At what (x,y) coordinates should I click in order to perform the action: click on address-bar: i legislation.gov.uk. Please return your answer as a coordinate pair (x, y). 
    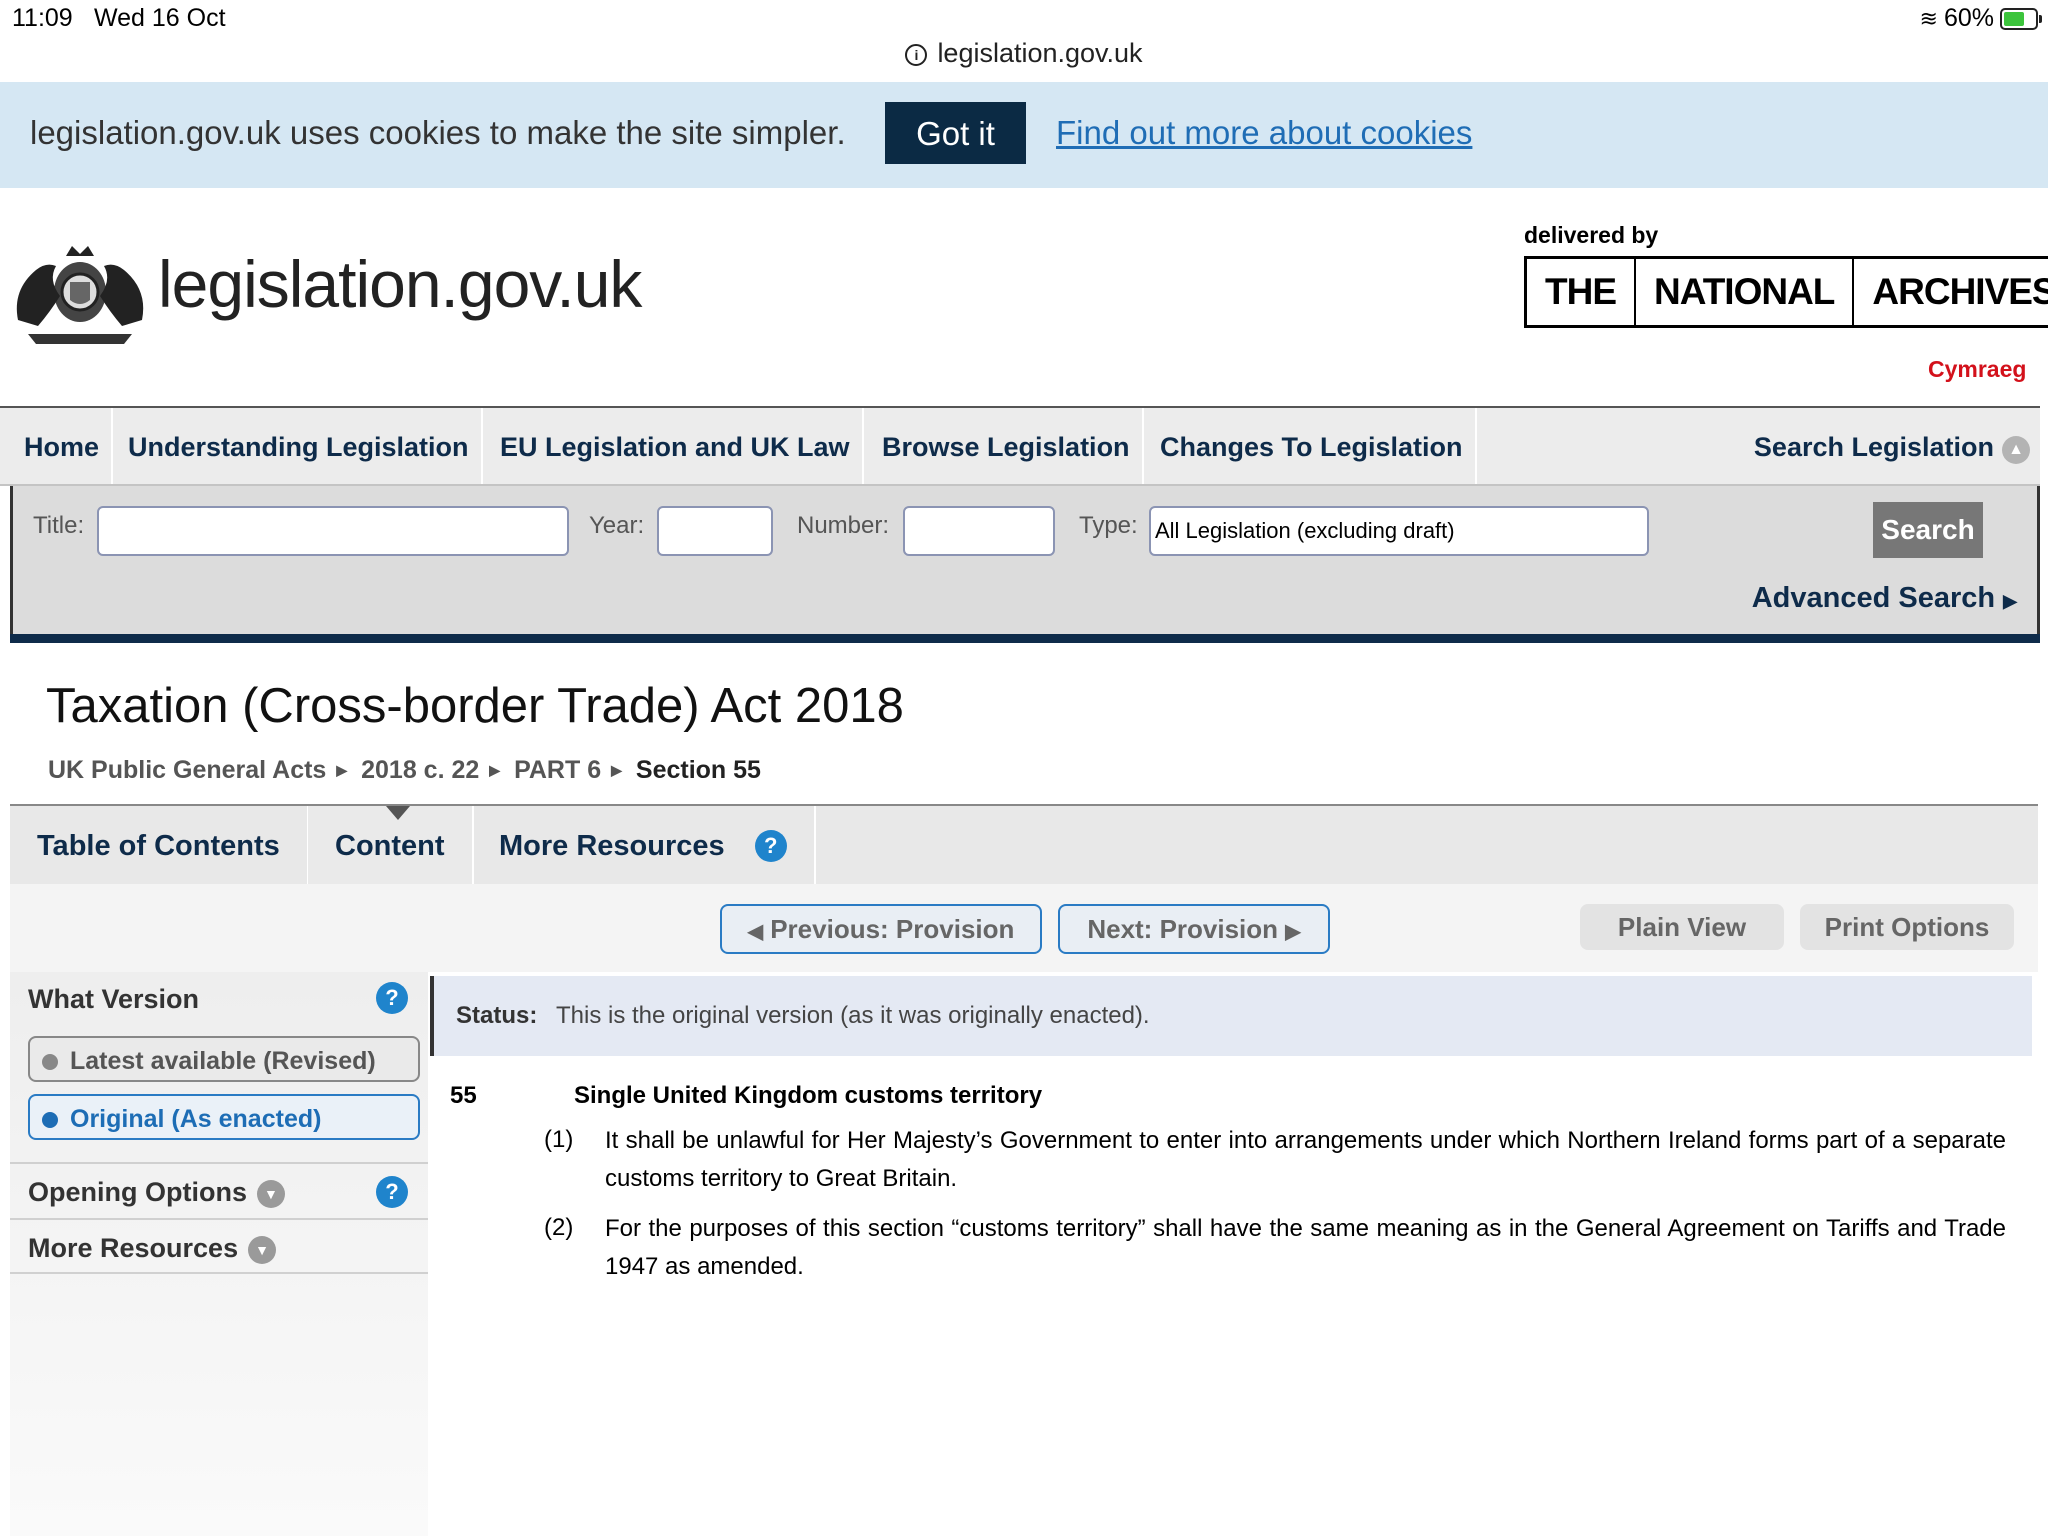
    Looking at the image, I should click on (1024, 53).